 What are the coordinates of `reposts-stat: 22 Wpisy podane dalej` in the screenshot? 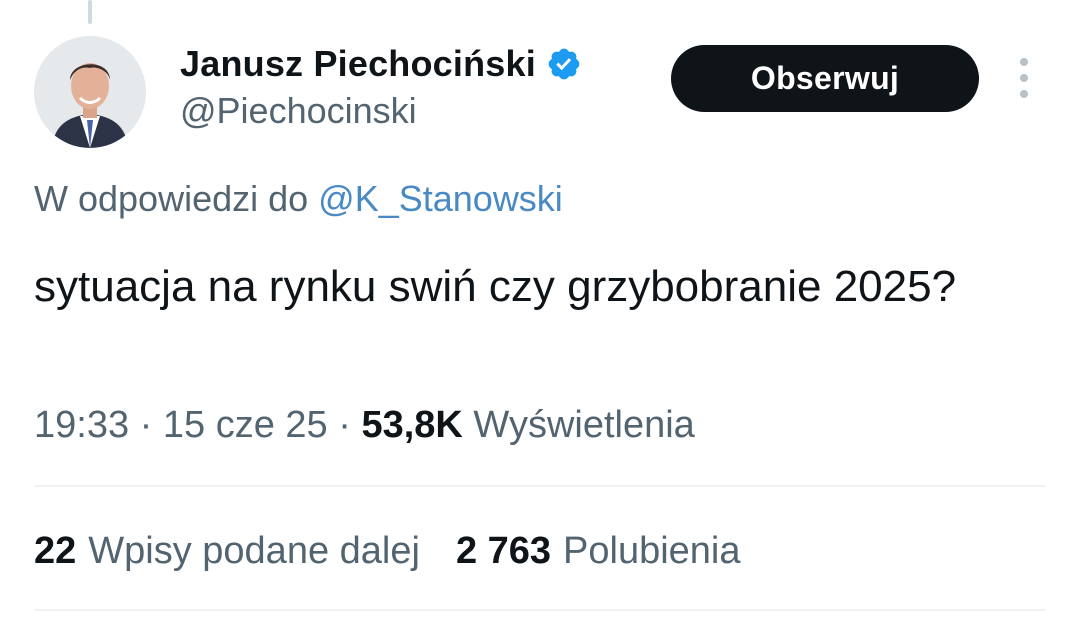 It's located at (227, 551).